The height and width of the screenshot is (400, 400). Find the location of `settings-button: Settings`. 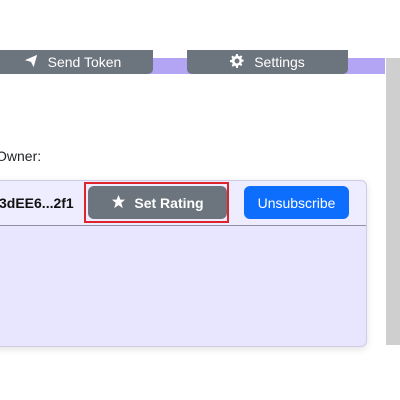

settings-button: Settings is located at coordinates (267, 62).